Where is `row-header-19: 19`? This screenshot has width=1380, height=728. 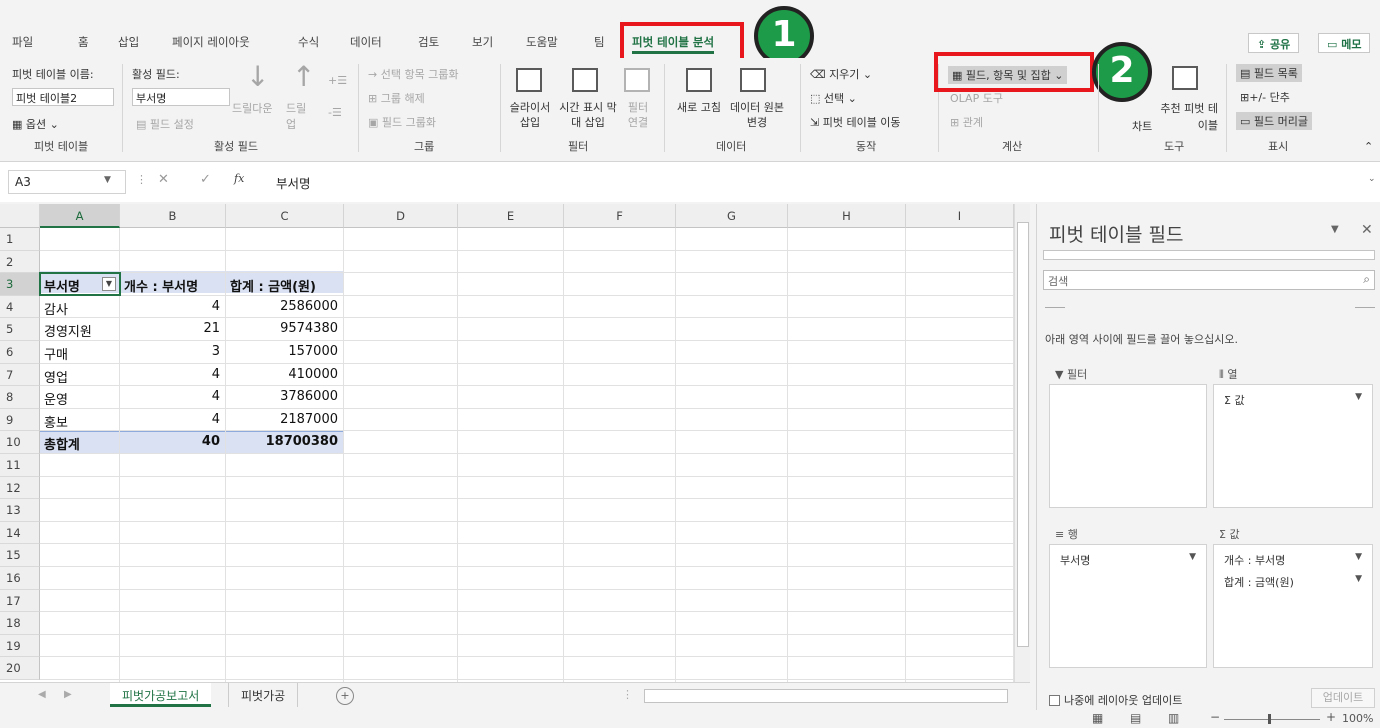
row-header-19: 19 is located at coordinates (20, 646).